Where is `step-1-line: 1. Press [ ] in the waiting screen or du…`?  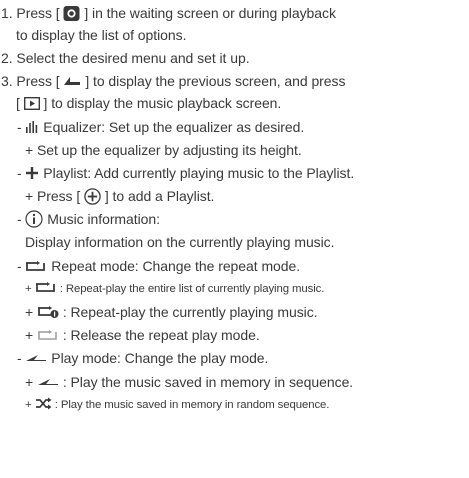 step-1-line: 1. Press [ ] in the waiting screen or du… is located at coordinates (235, 13).